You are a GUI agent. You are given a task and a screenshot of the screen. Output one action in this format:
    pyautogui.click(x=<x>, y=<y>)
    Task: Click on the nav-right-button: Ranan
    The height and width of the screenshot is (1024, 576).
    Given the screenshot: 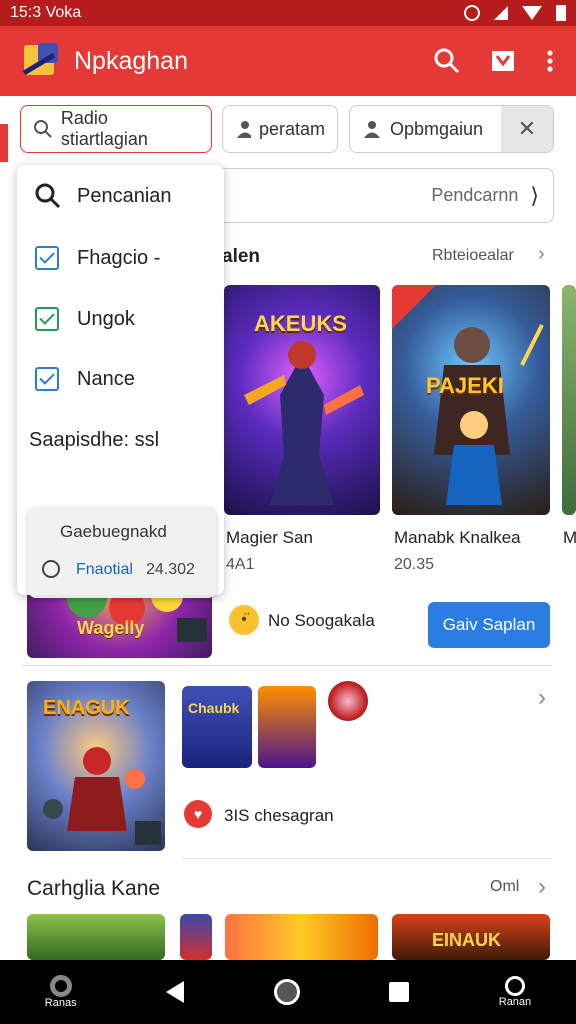 What is the action you would take?
    pyautogui.click(x=515, y=992)
    